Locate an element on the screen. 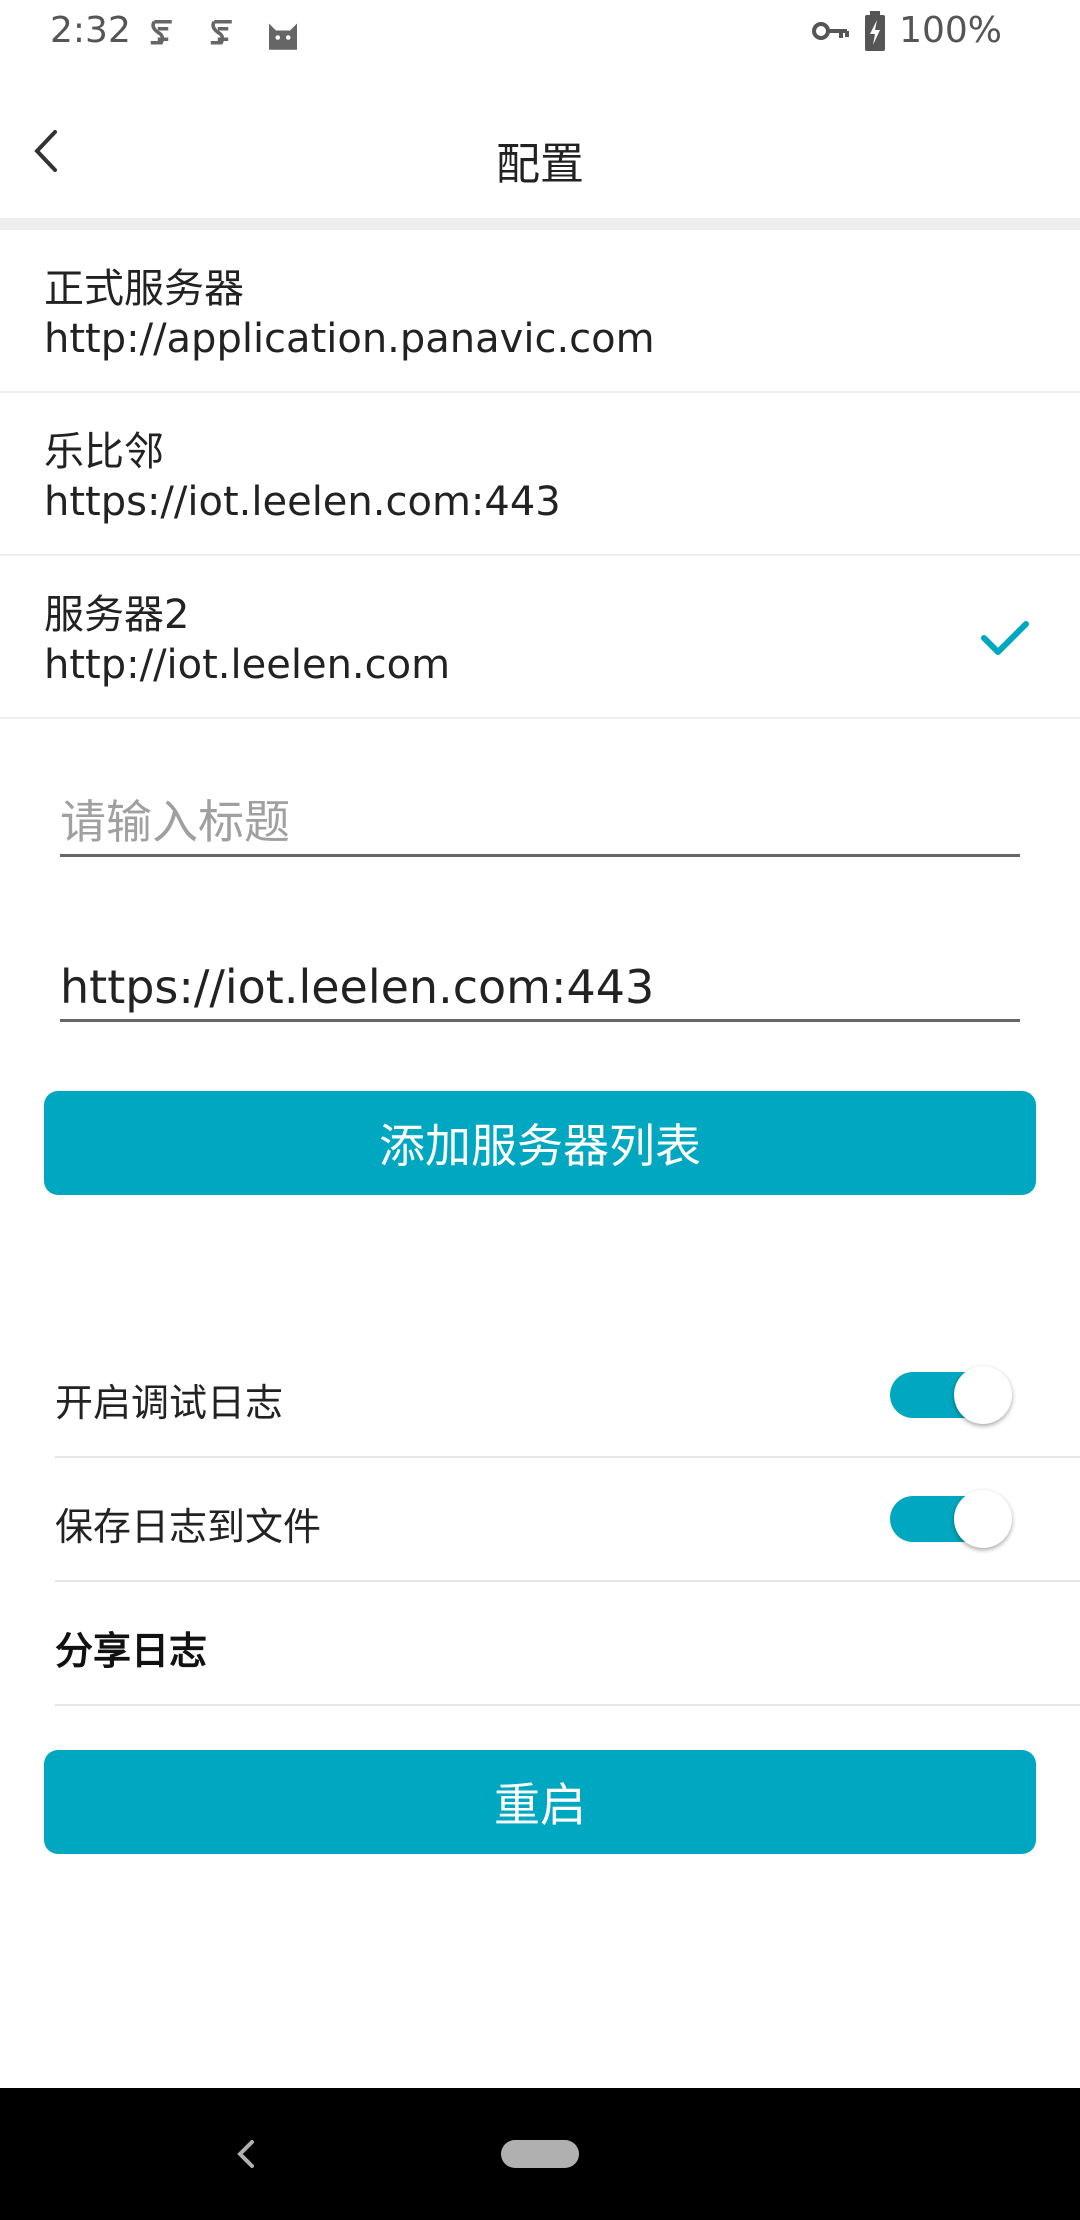 The height and width of the screenshot is (2220, 1080). server-name: 正式服务器 is located at coordinates (144, 289).